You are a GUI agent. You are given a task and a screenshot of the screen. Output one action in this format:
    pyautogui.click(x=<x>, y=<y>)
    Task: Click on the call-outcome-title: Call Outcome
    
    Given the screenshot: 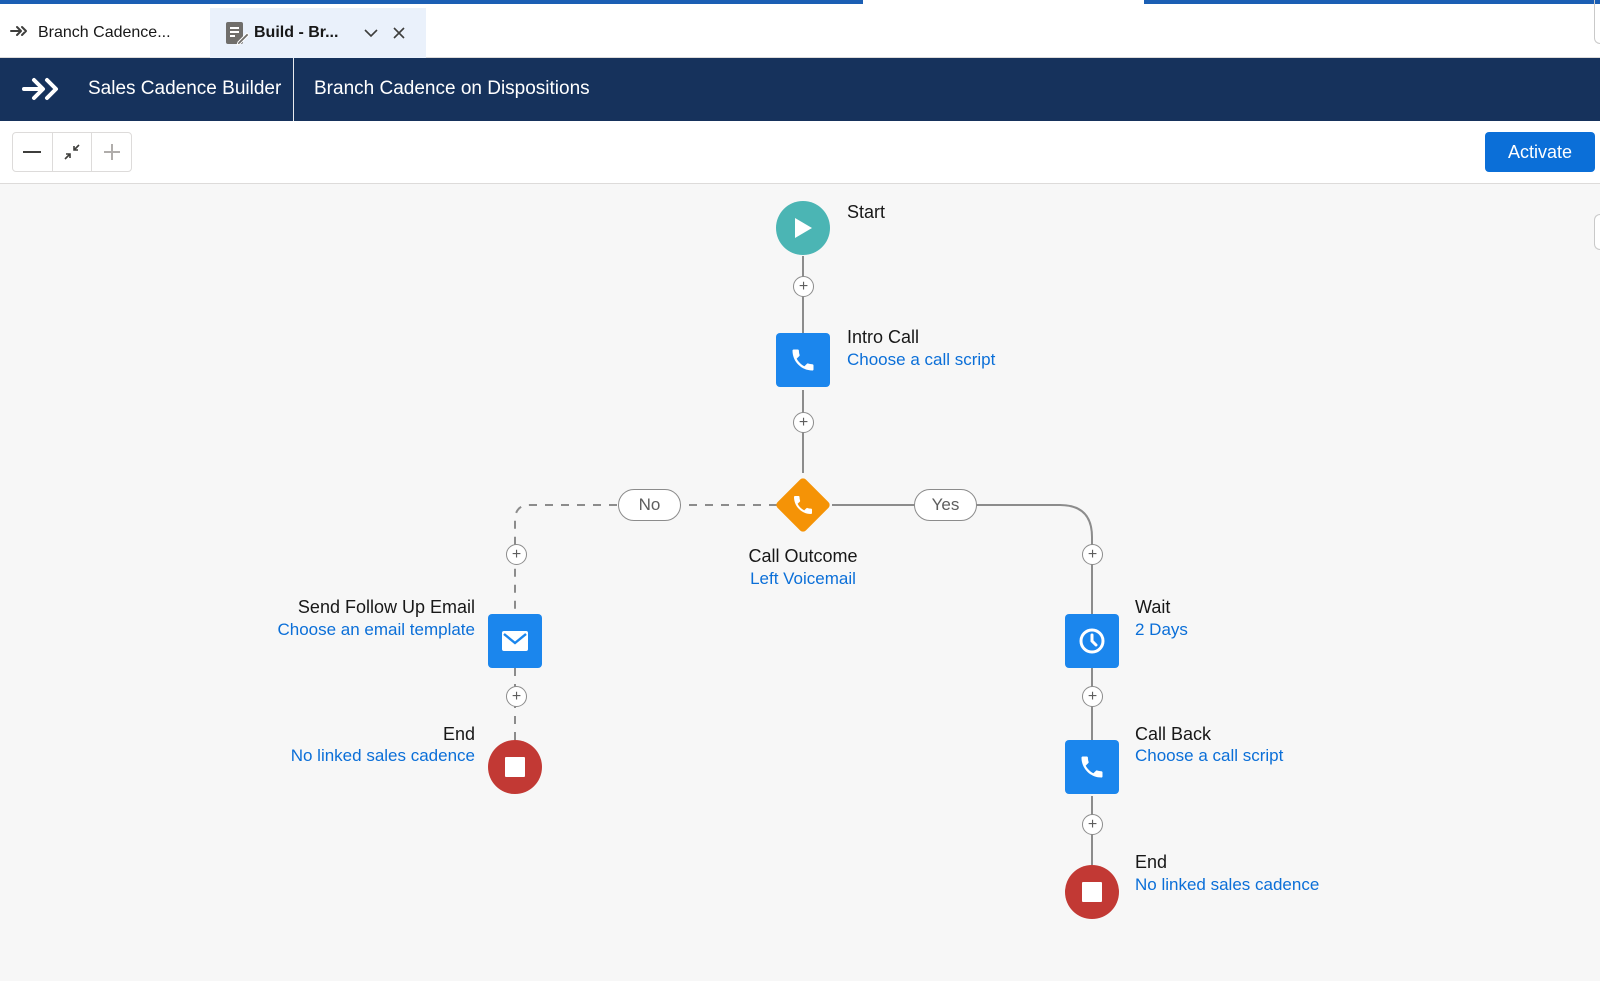 What is the action you would take?
    pyautogui.click(x=803, y=556)
    